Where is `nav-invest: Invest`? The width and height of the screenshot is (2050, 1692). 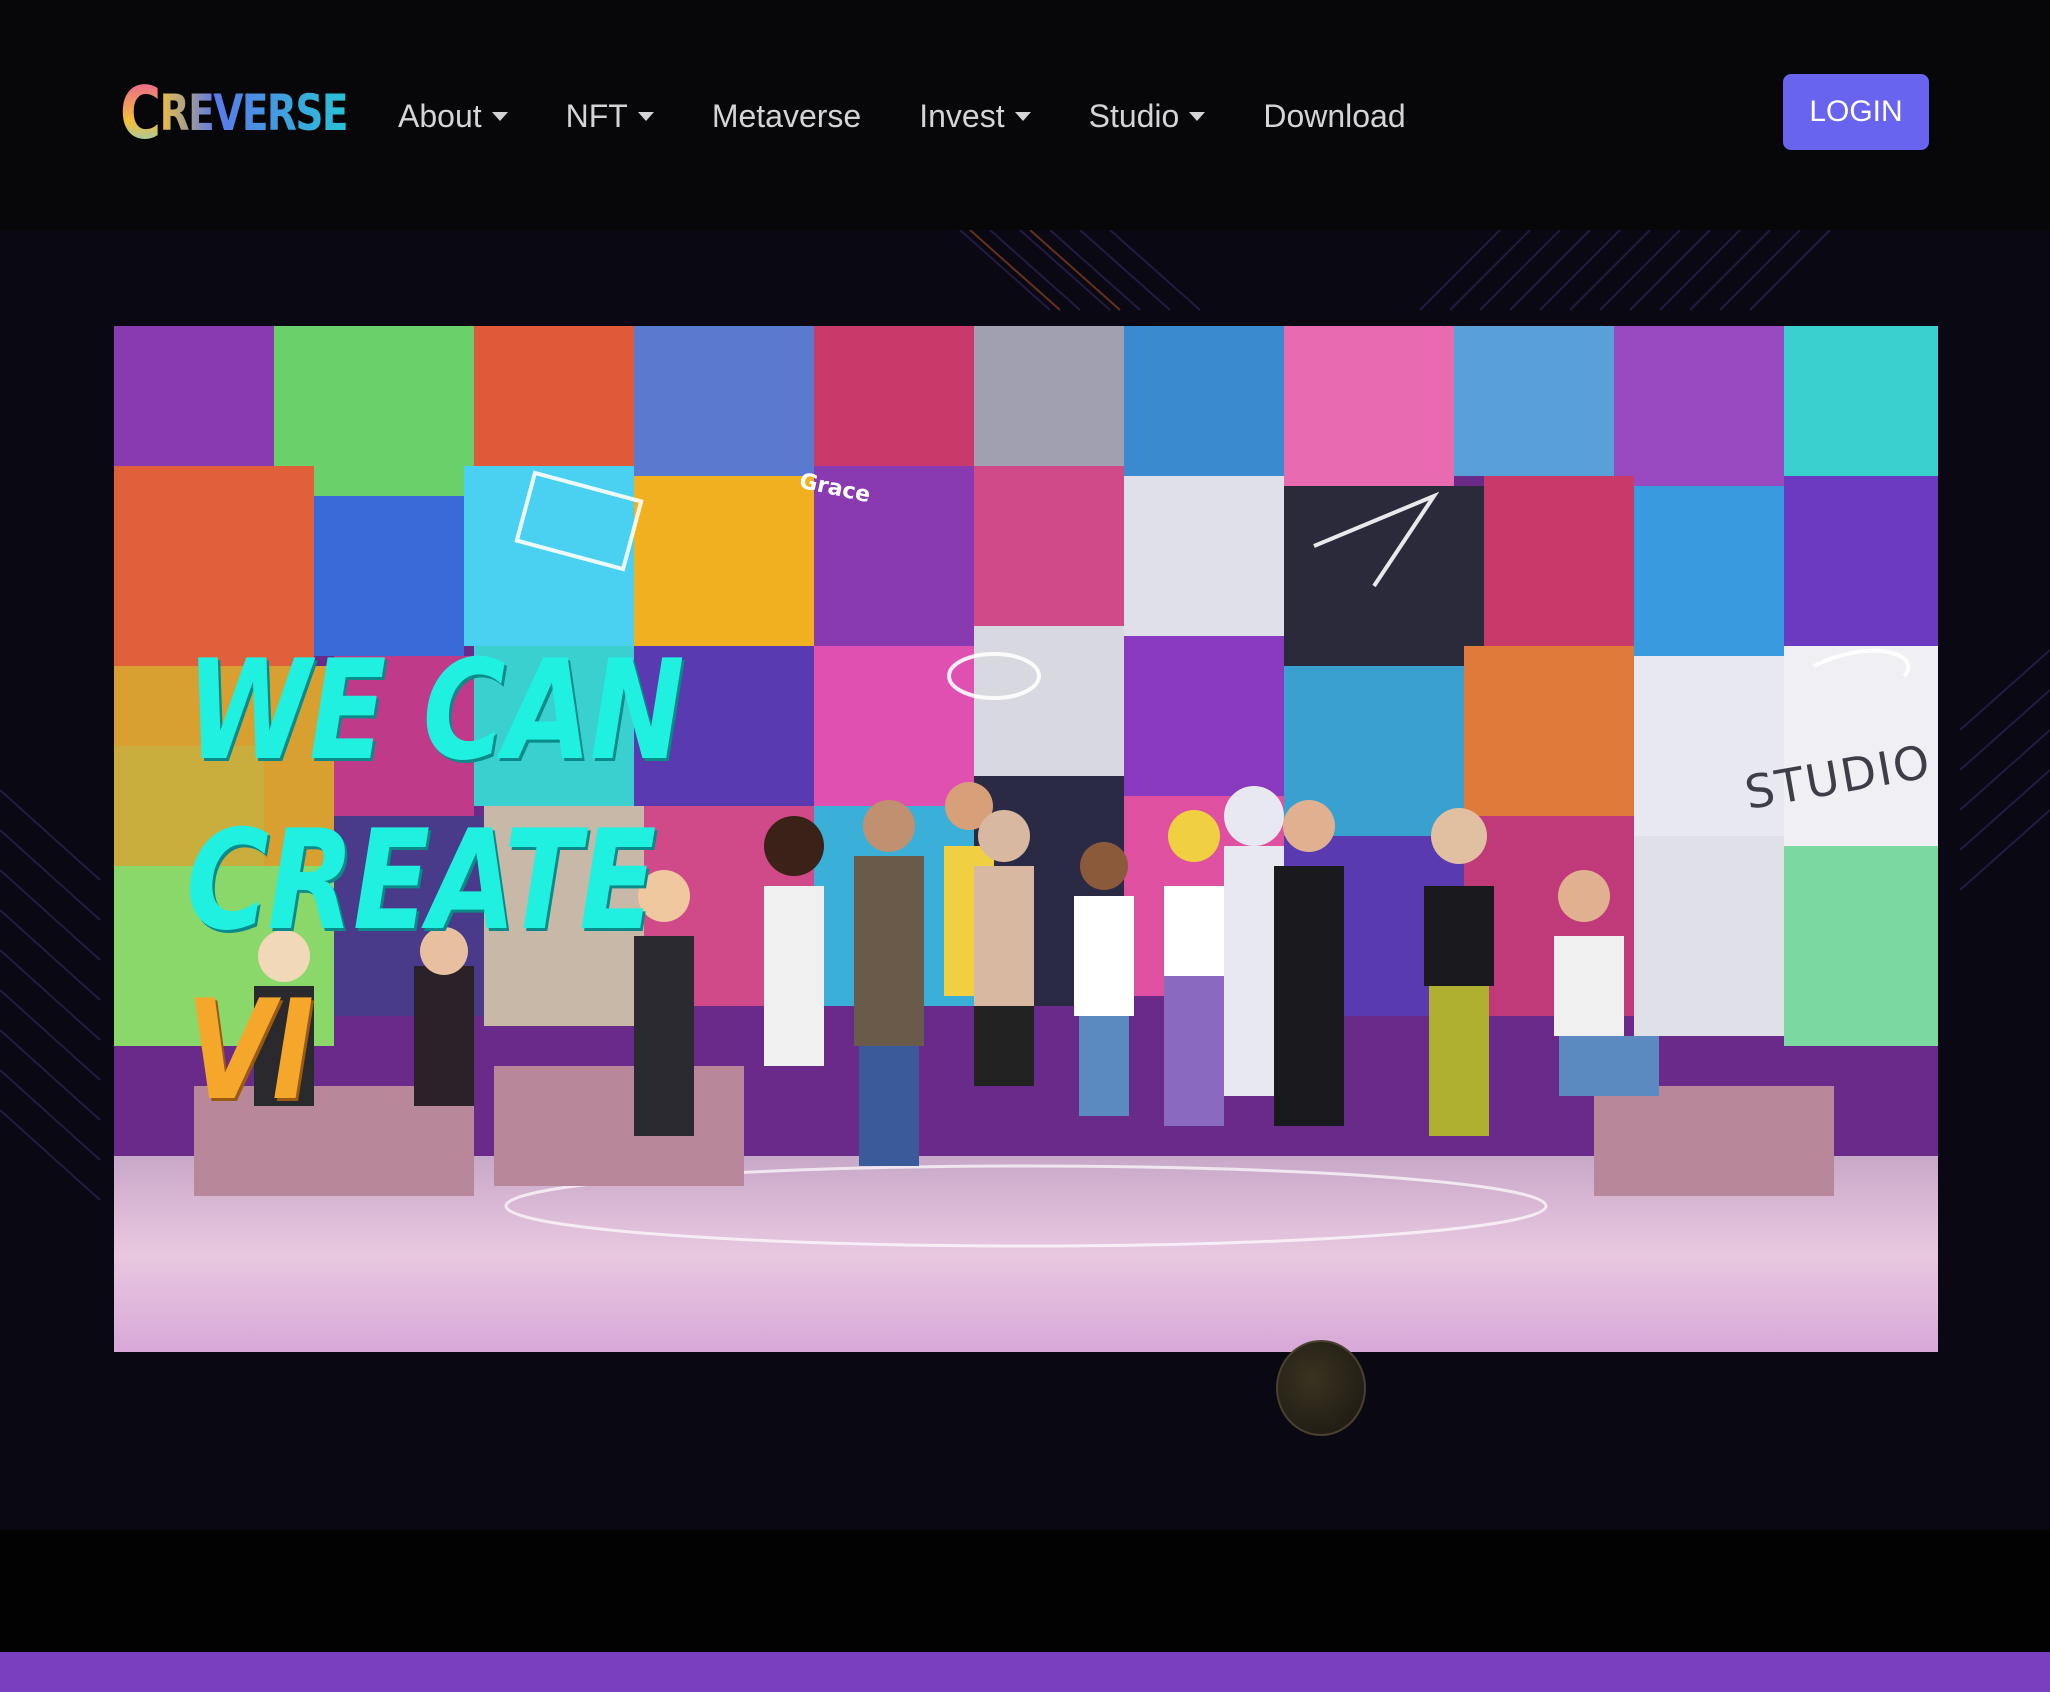 nav-invest: Invest is located at coordinates (975, 116).